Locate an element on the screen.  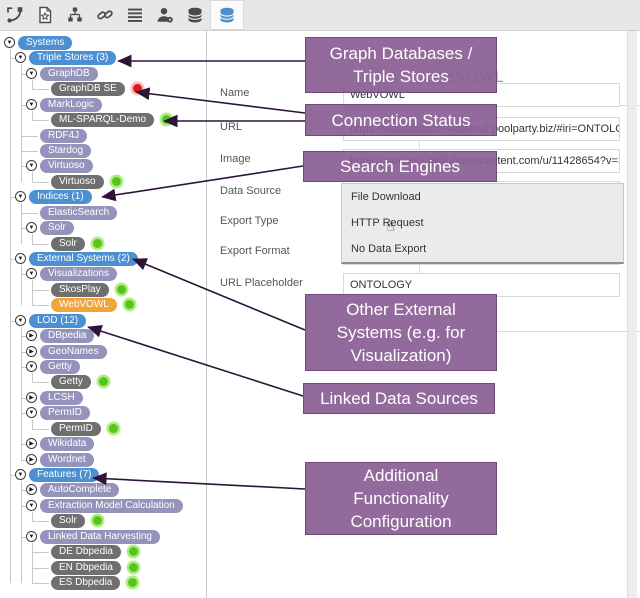
tree-row: EN Dbpedia is located at coordinates (103, 568).